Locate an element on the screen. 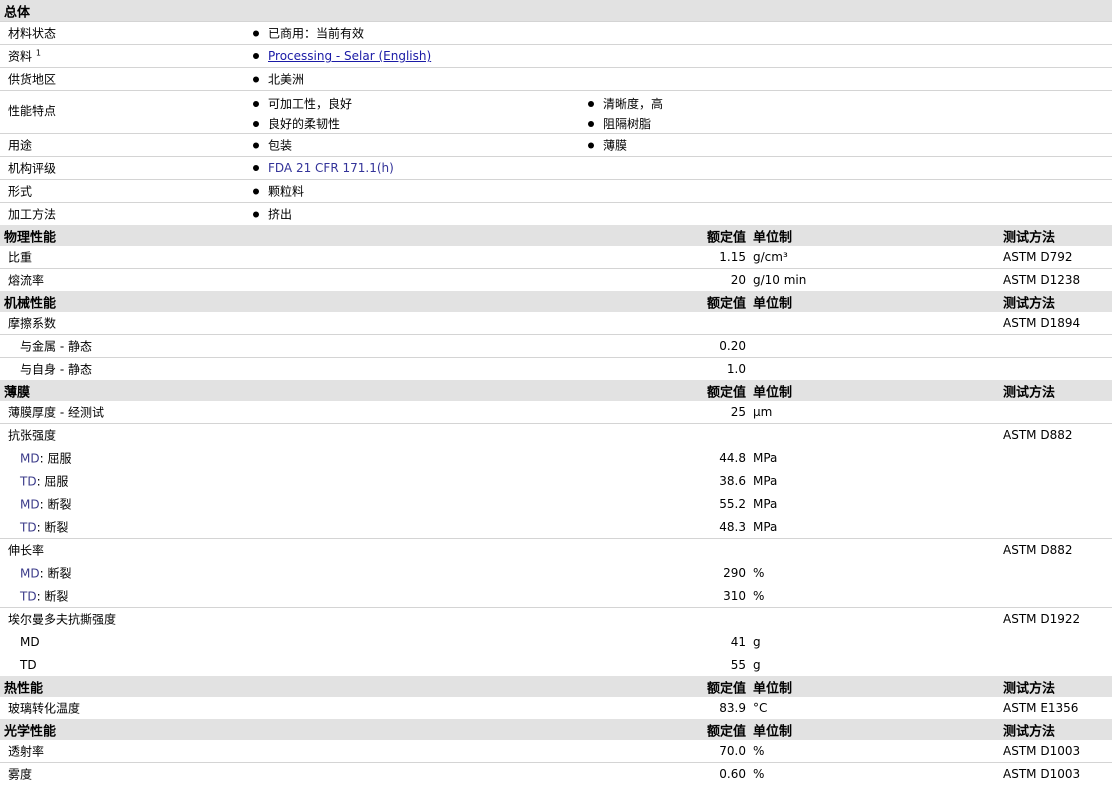 This screenshot has height=785, width=1112. table-row: 伸长率 ASTM D882 is located at coordinates (556, 549).